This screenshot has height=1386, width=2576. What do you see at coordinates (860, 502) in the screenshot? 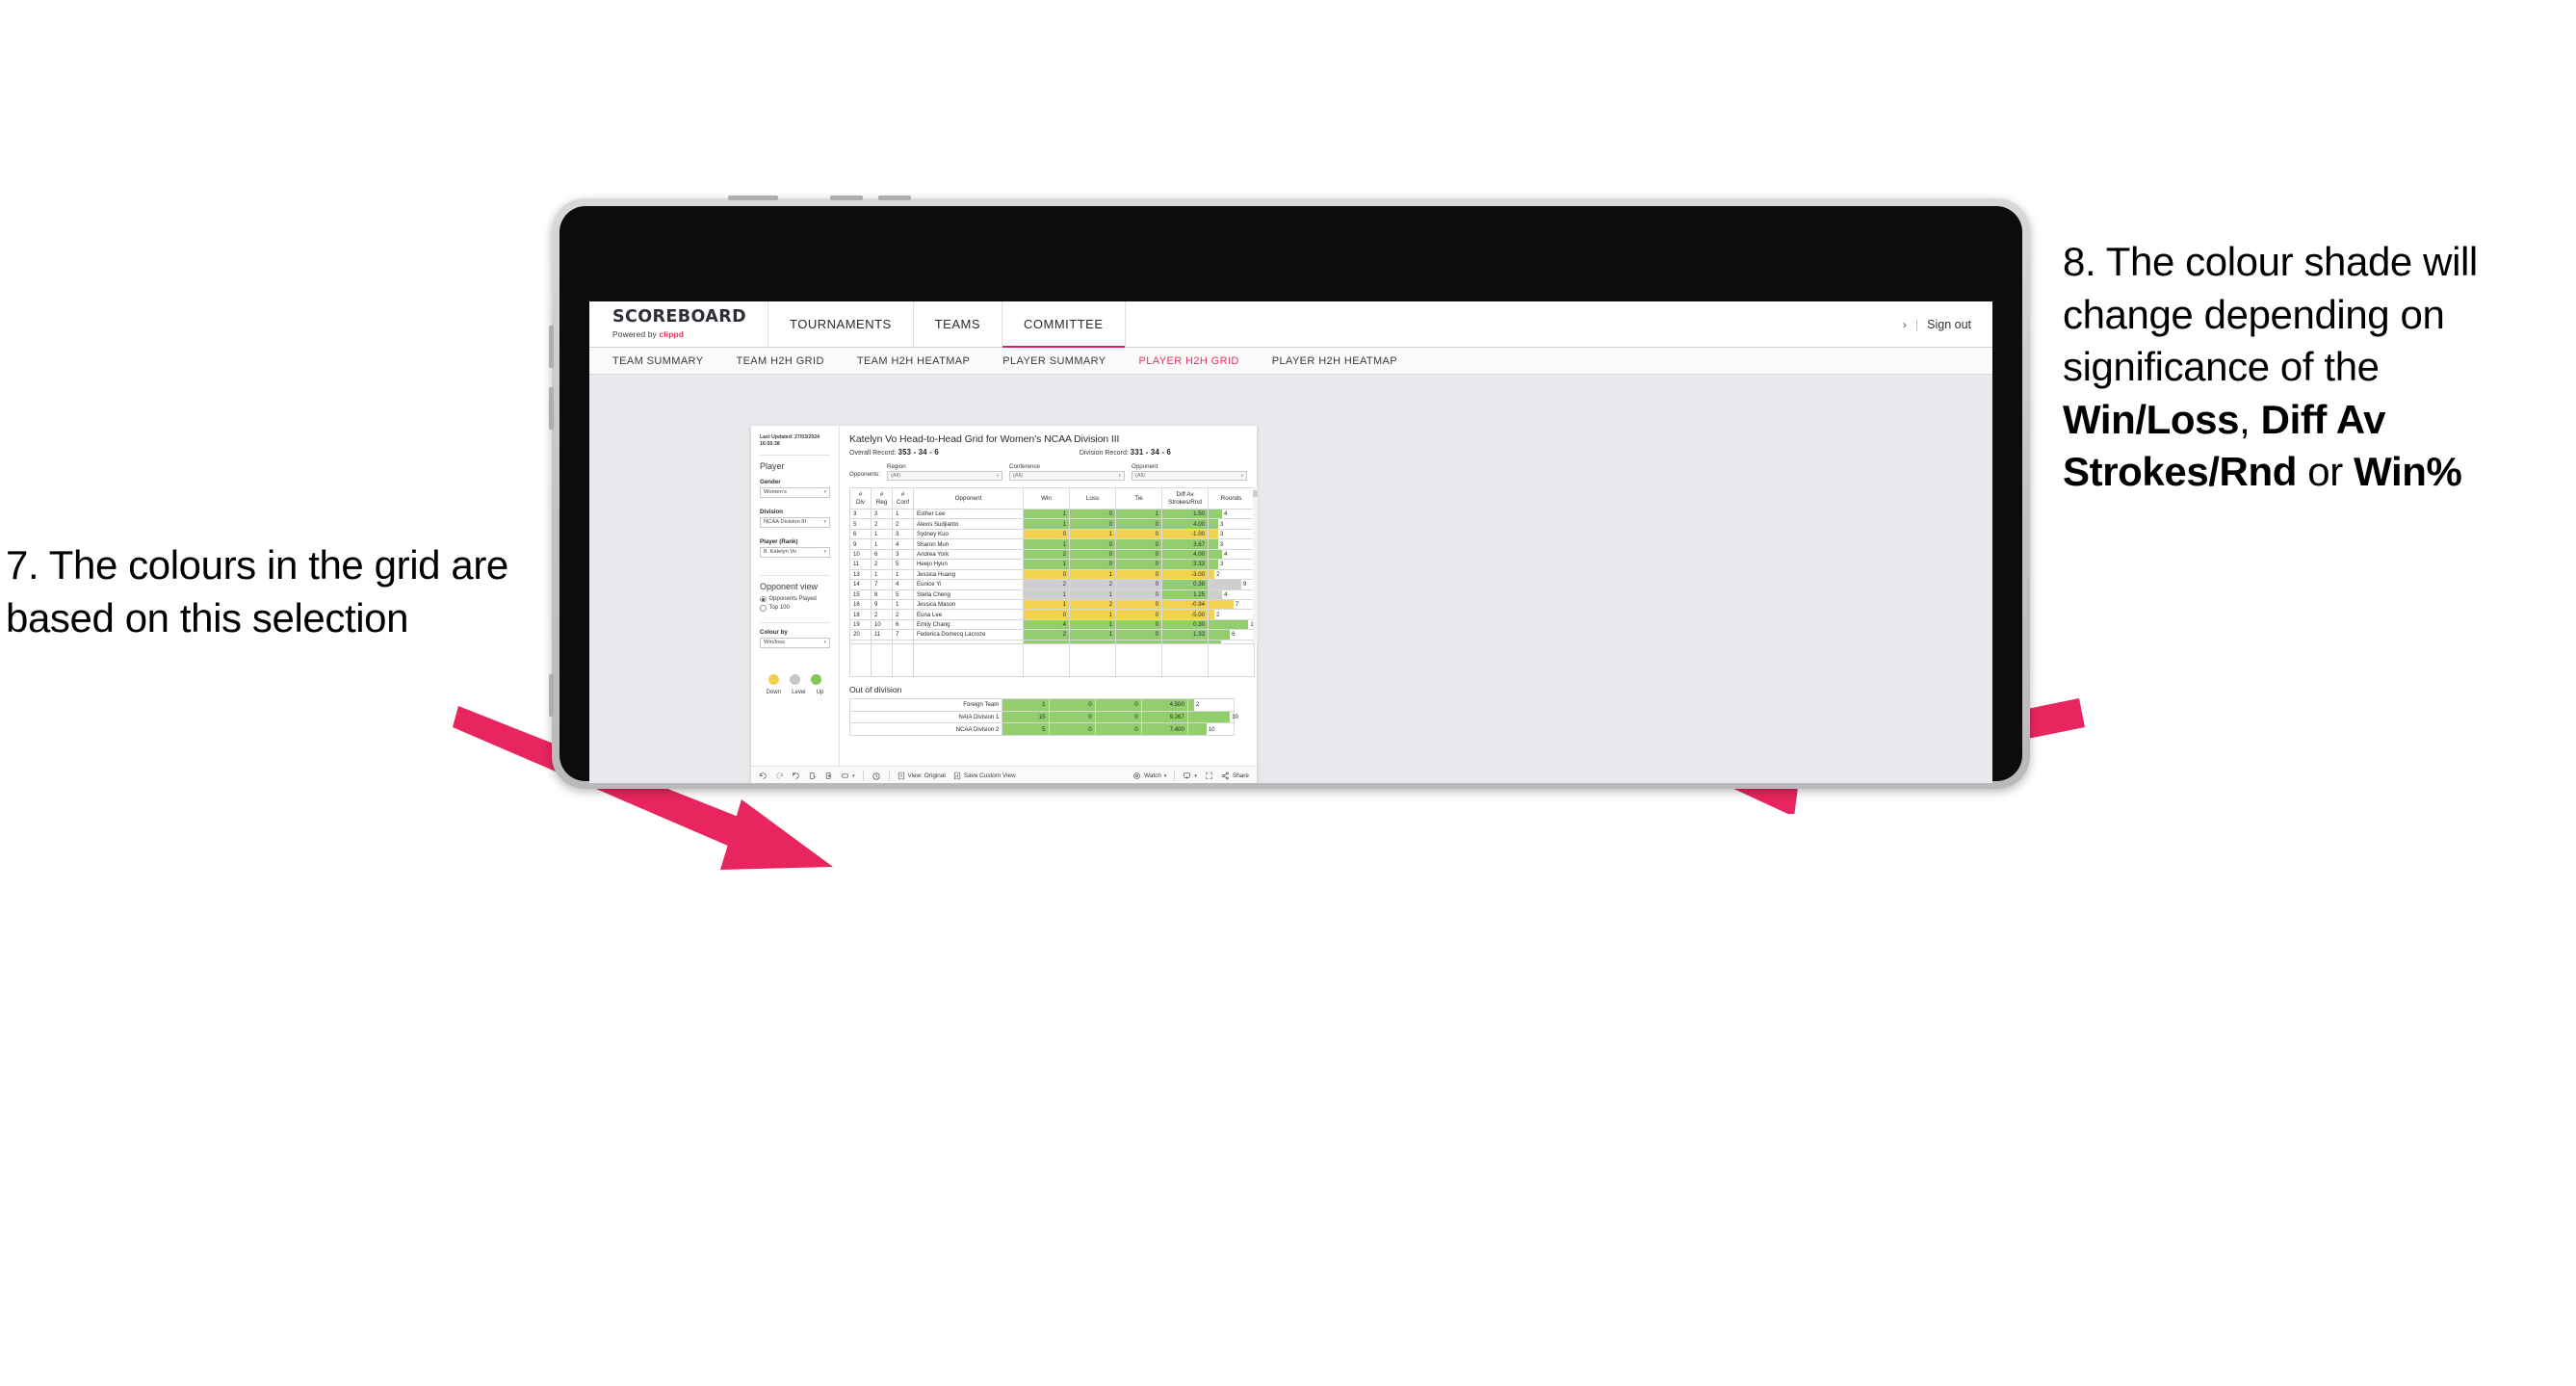
I see `col-div-l2: Div` at bounding box center [860, 502].